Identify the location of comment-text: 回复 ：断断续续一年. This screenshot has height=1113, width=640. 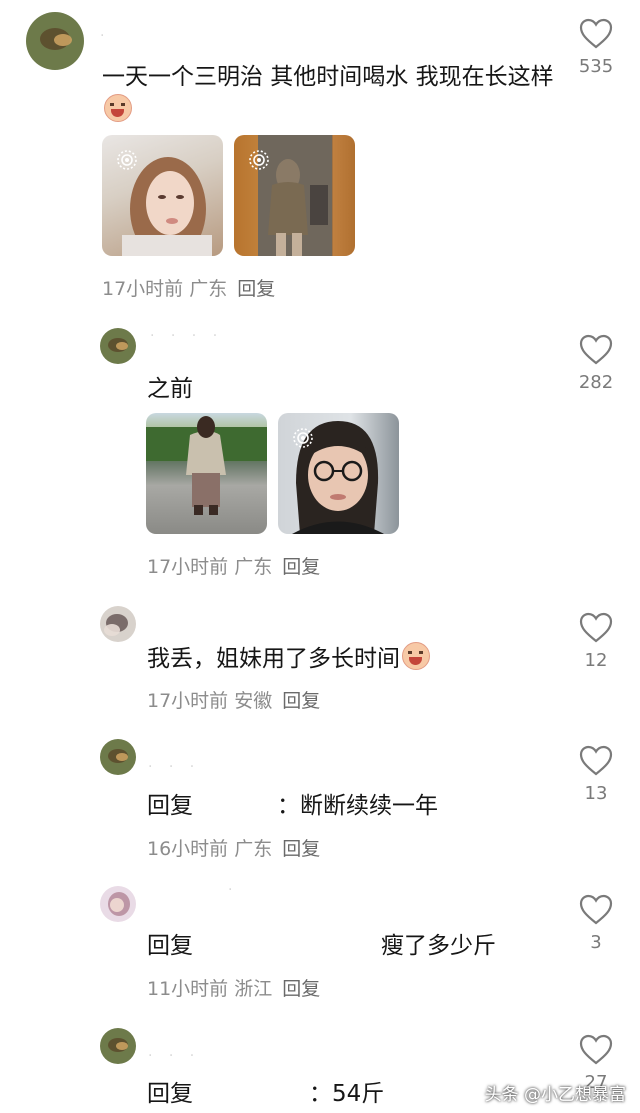
(292, 806).